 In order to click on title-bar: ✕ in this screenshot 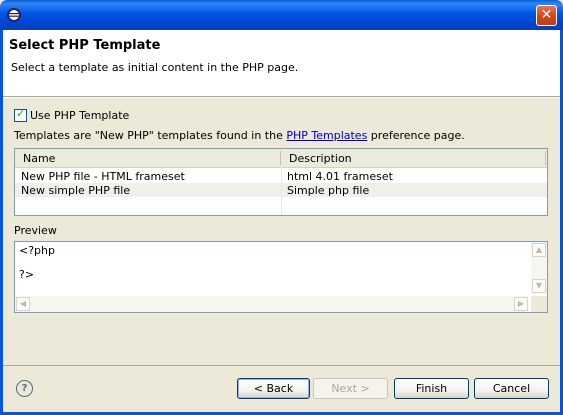, I will do `click(281, 15)`.